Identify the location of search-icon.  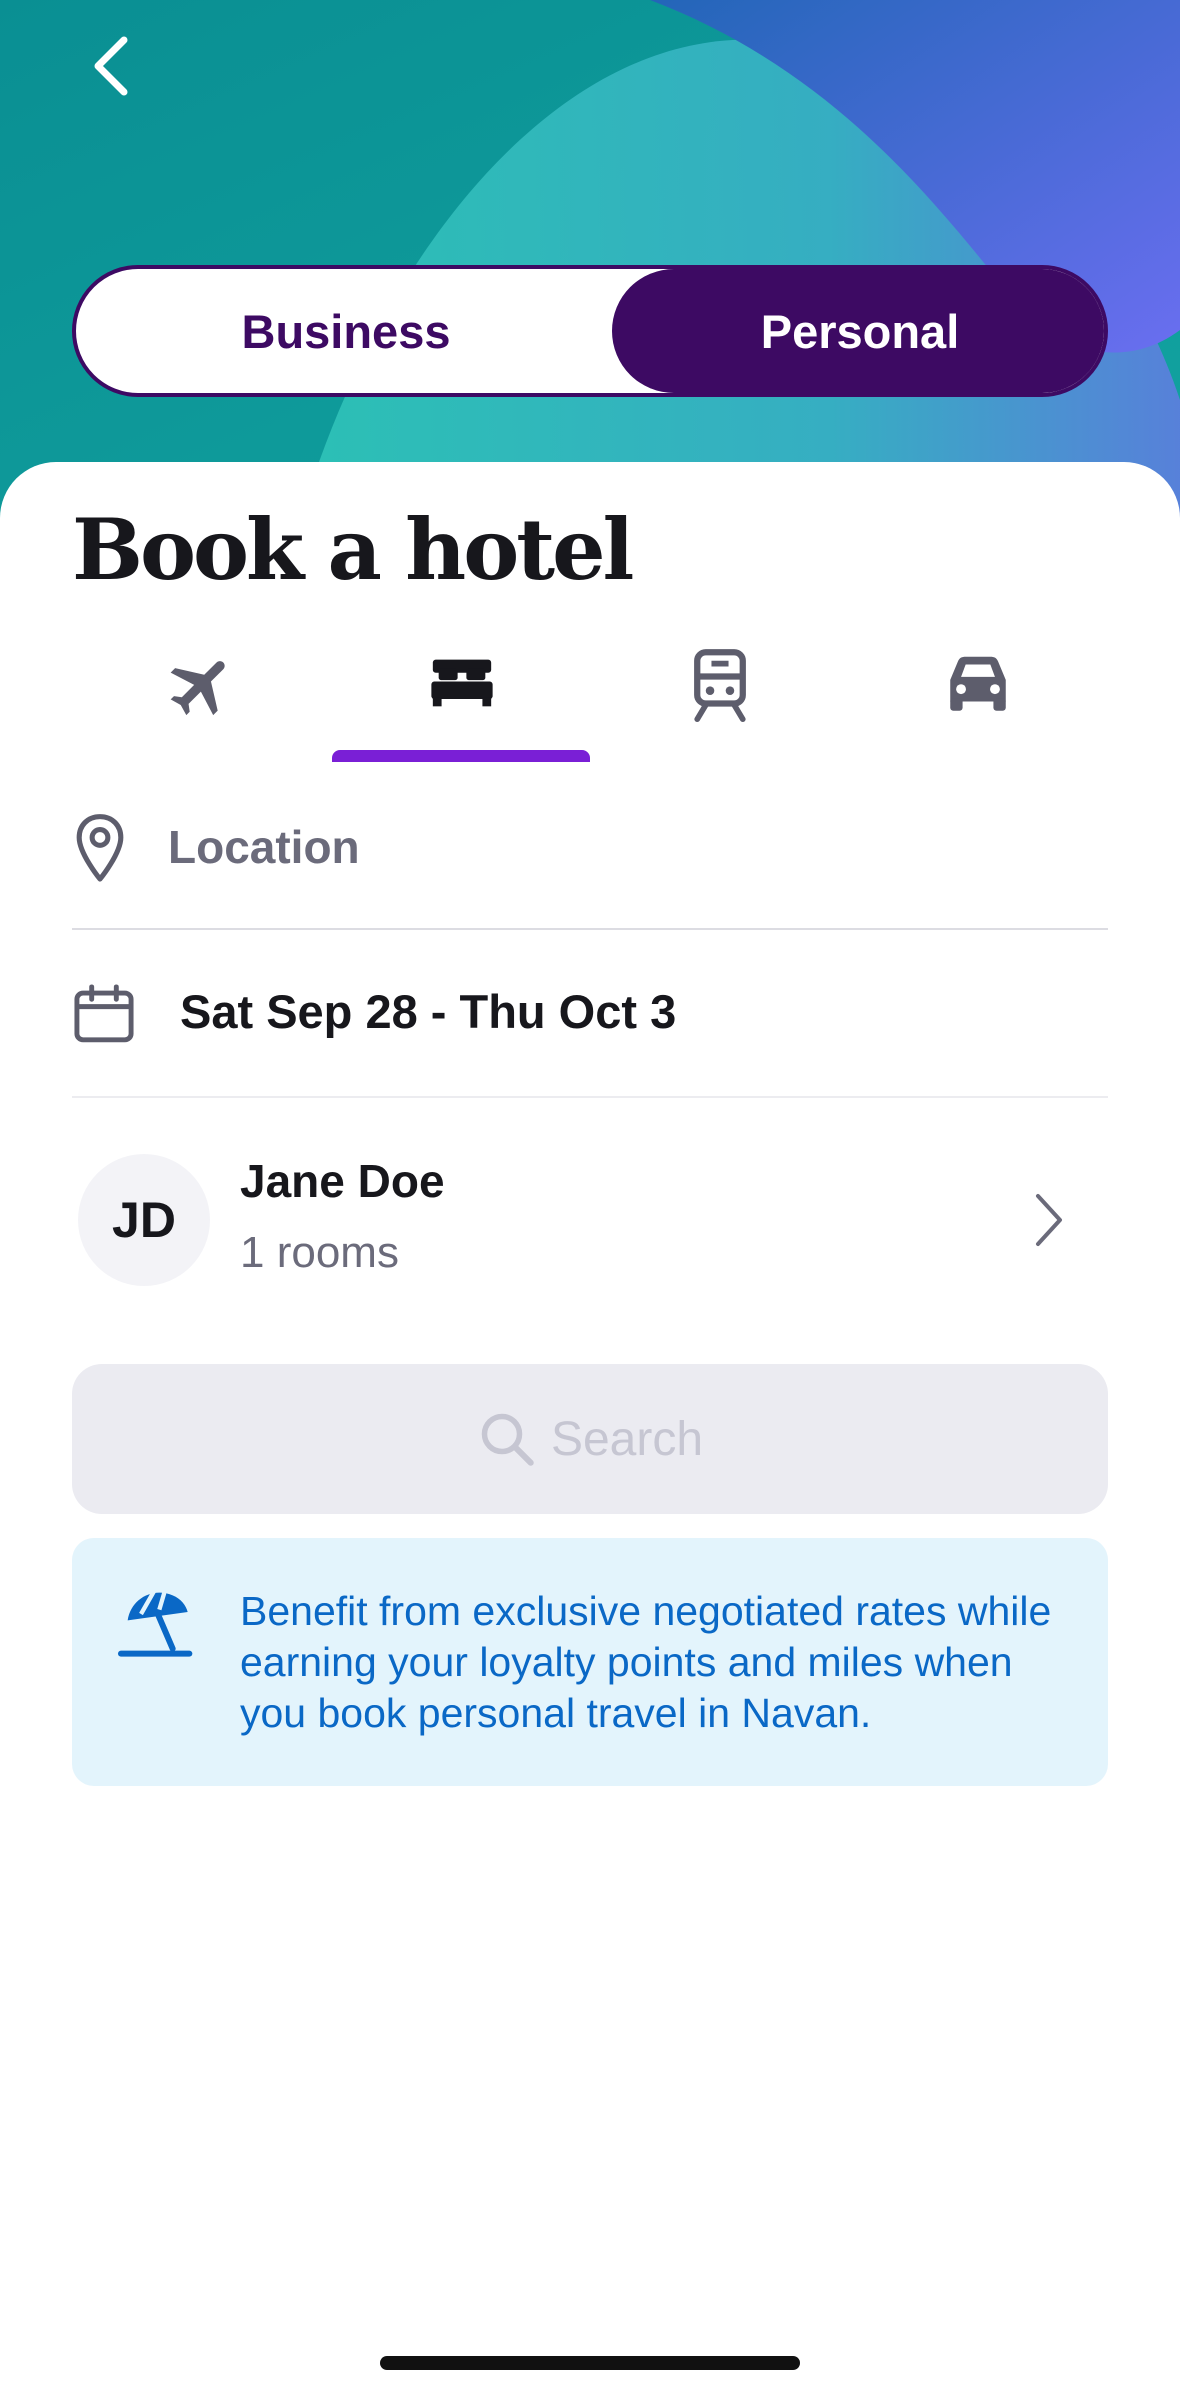
(507, 1439).